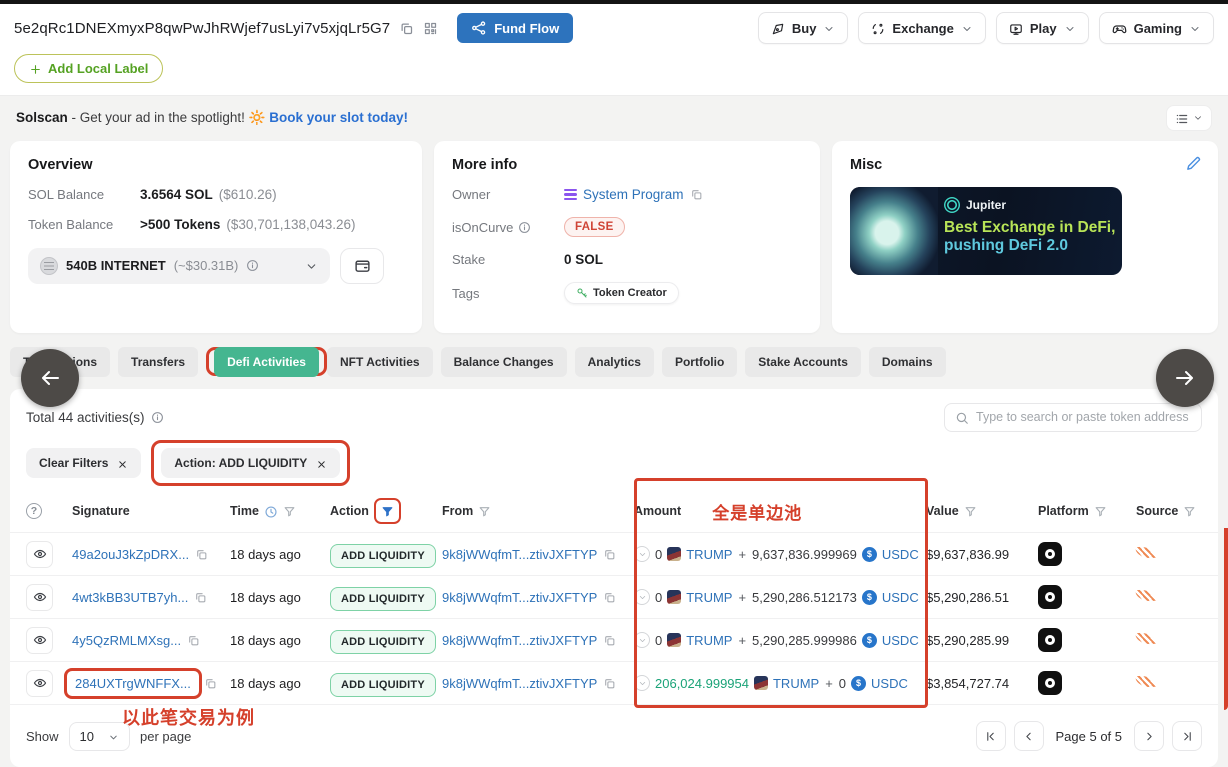 Image resolution: width=1228 pixels, height=767 pixels. I want to click on tab-defi-activities: Defi Activities, so click(266, 362).